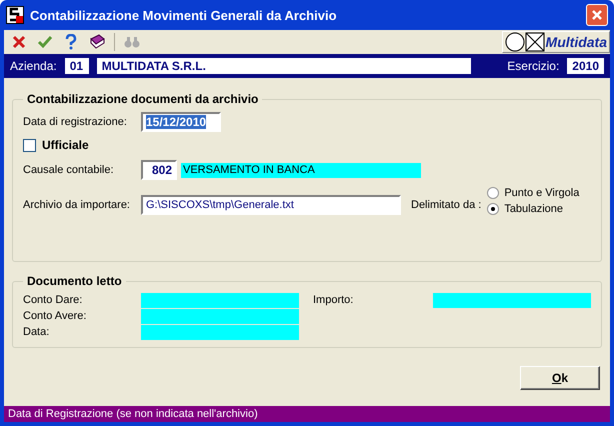  I want to click on field-label: Importo:, so click(333, 300).